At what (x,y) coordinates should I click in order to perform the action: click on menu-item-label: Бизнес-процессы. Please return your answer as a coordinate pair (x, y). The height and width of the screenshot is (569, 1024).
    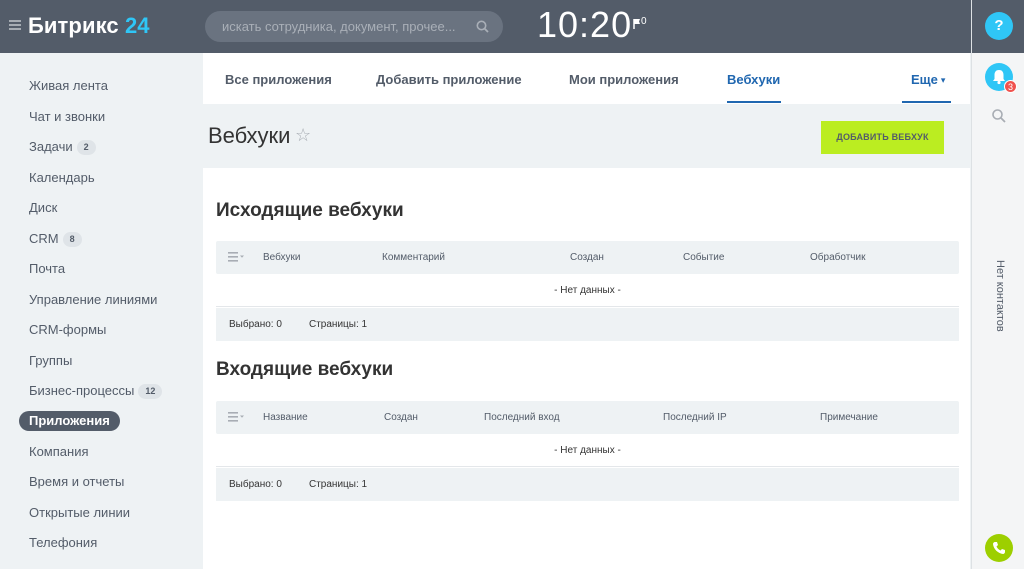
    Looking at the image, I should click on (82, 390).